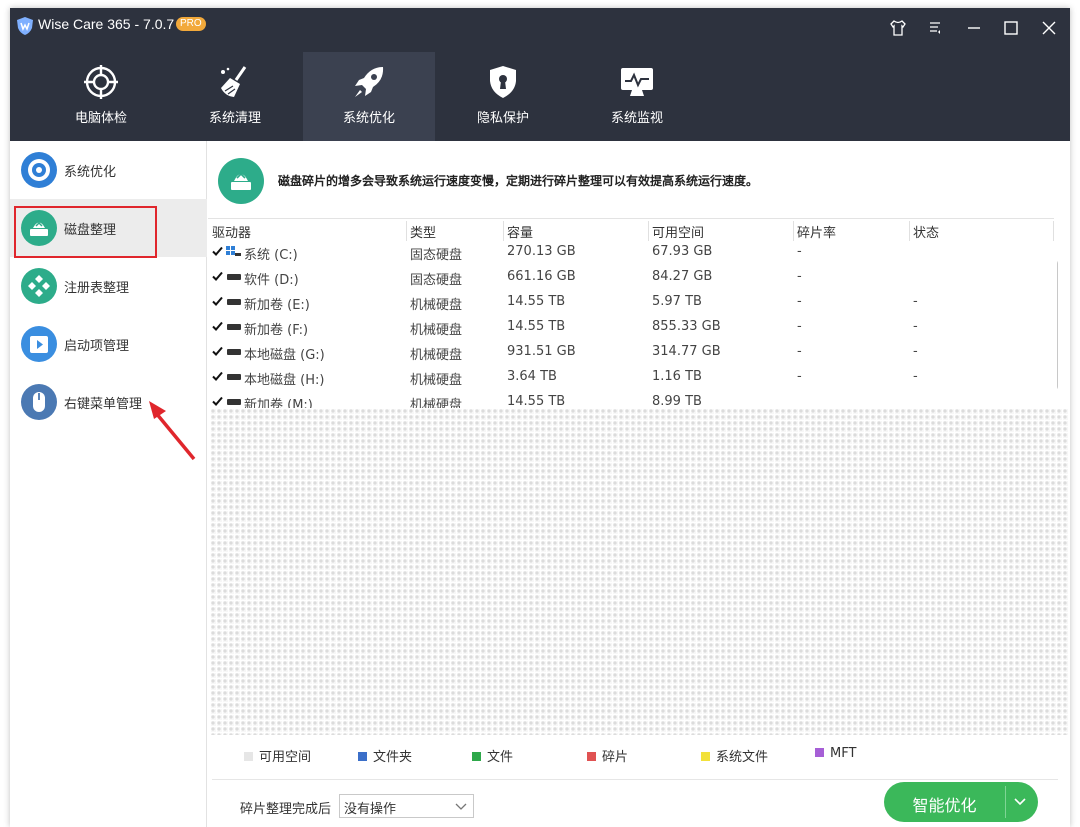 This screenshot has width=1080, height=827. I want to click on skin-shirt-icon, so click(898, 28).